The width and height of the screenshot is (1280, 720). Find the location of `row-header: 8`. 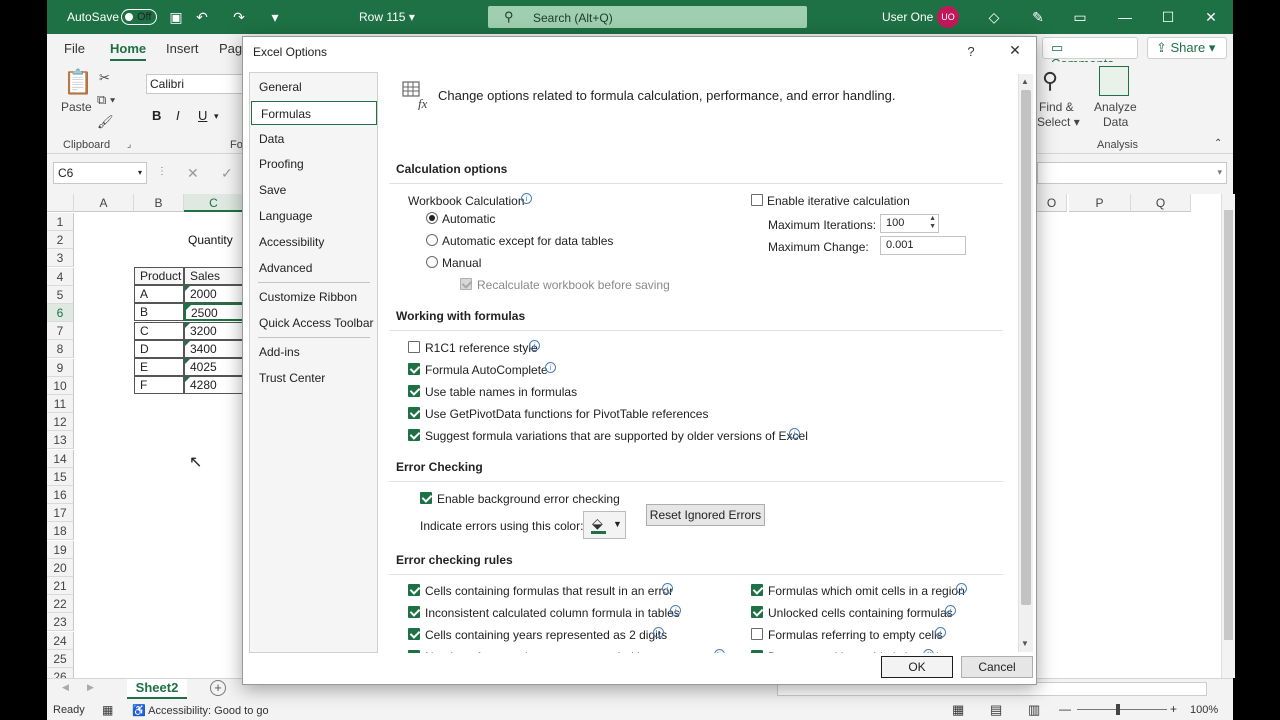

row-header: 8 is located at coordinates (60, 349).